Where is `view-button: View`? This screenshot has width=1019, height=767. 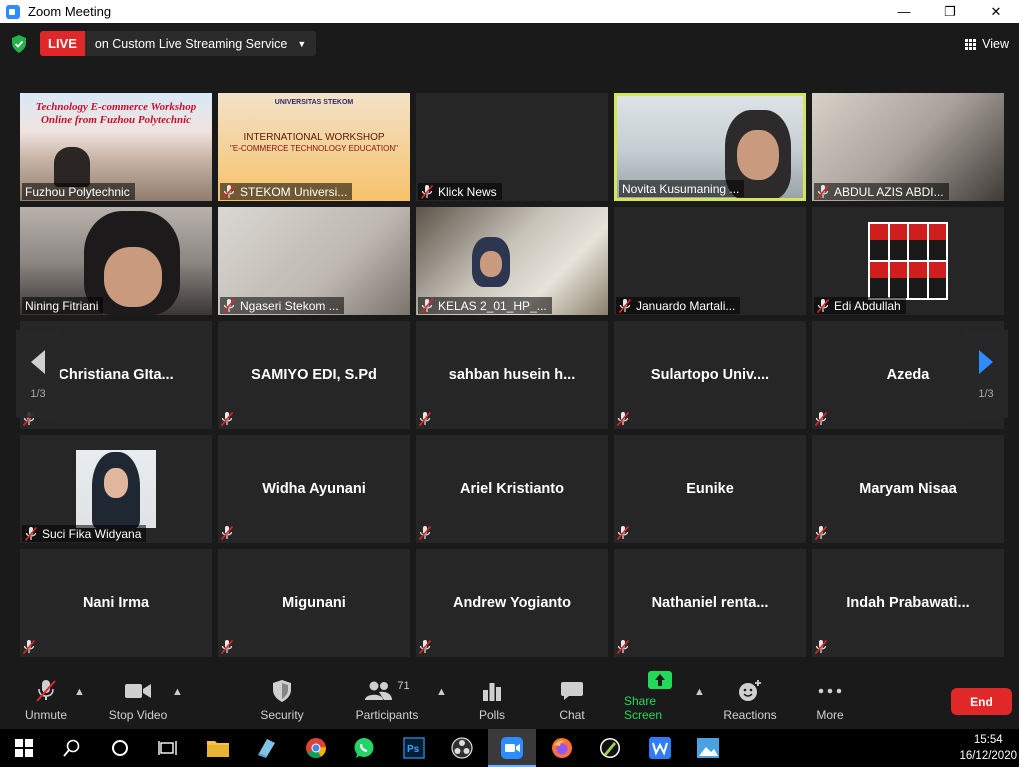
view-button: View is located at coordinates (987, 44).